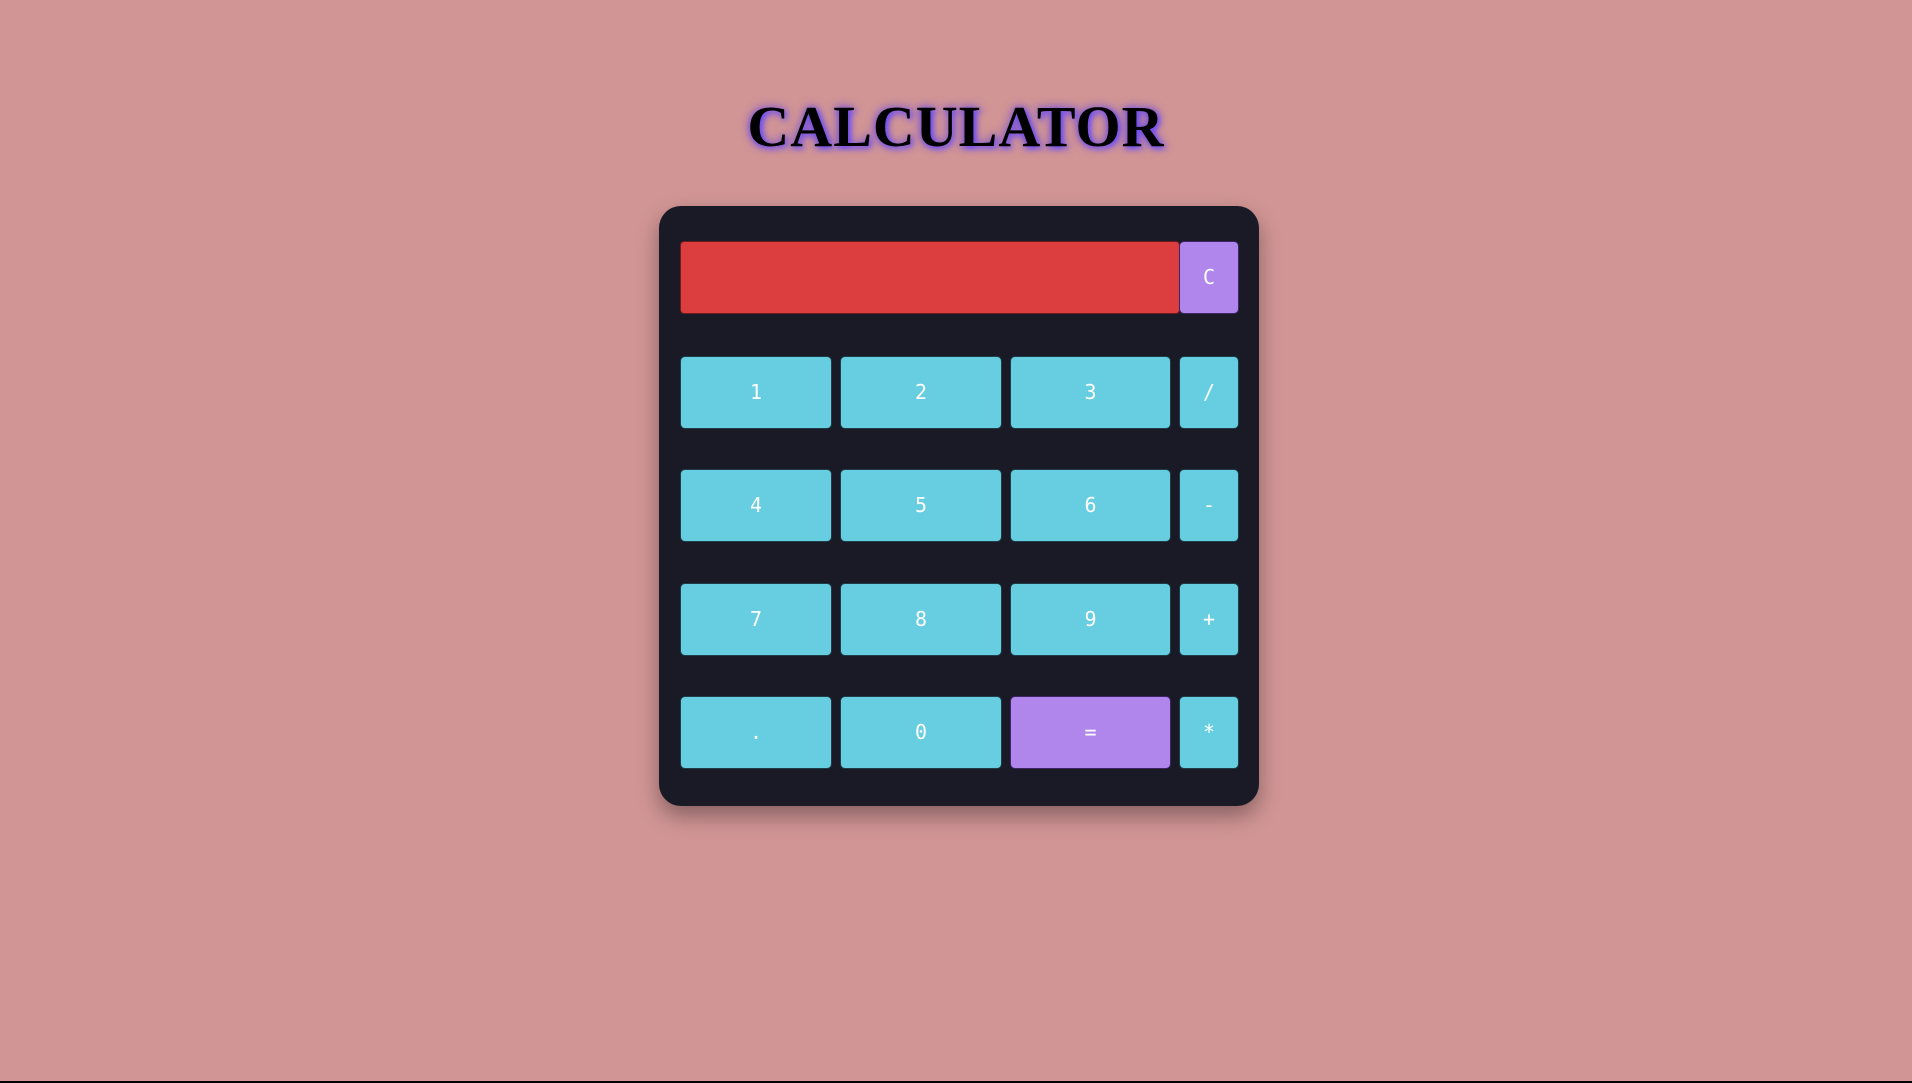 Image resolution: width=1912 pixels, height=1083 pixels. Describe the element at coordinates (1209, 732) in the screenshot. I see `multiply-button: *` at that location.